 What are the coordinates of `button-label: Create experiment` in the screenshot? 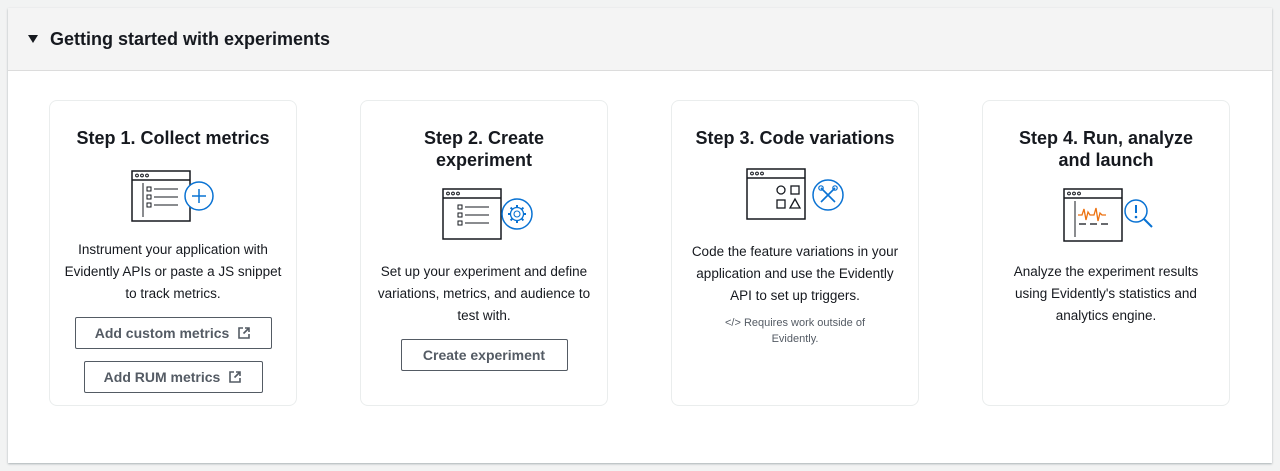 It's located at (484, 355).